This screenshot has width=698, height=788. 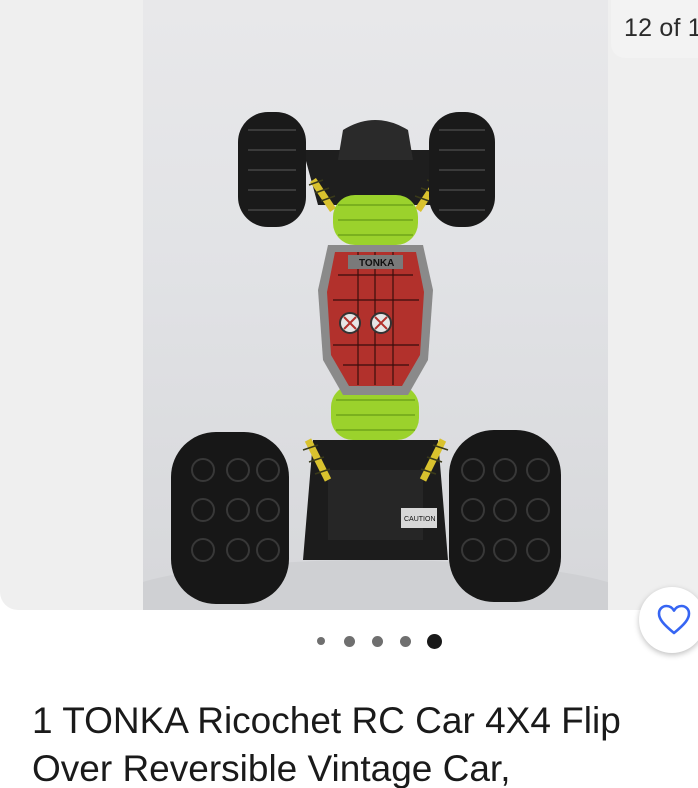 I want to click on item-title-line-1: 1 TONKA Ricochet RC Car 4X4 Flip, so click(x=326, y=720).